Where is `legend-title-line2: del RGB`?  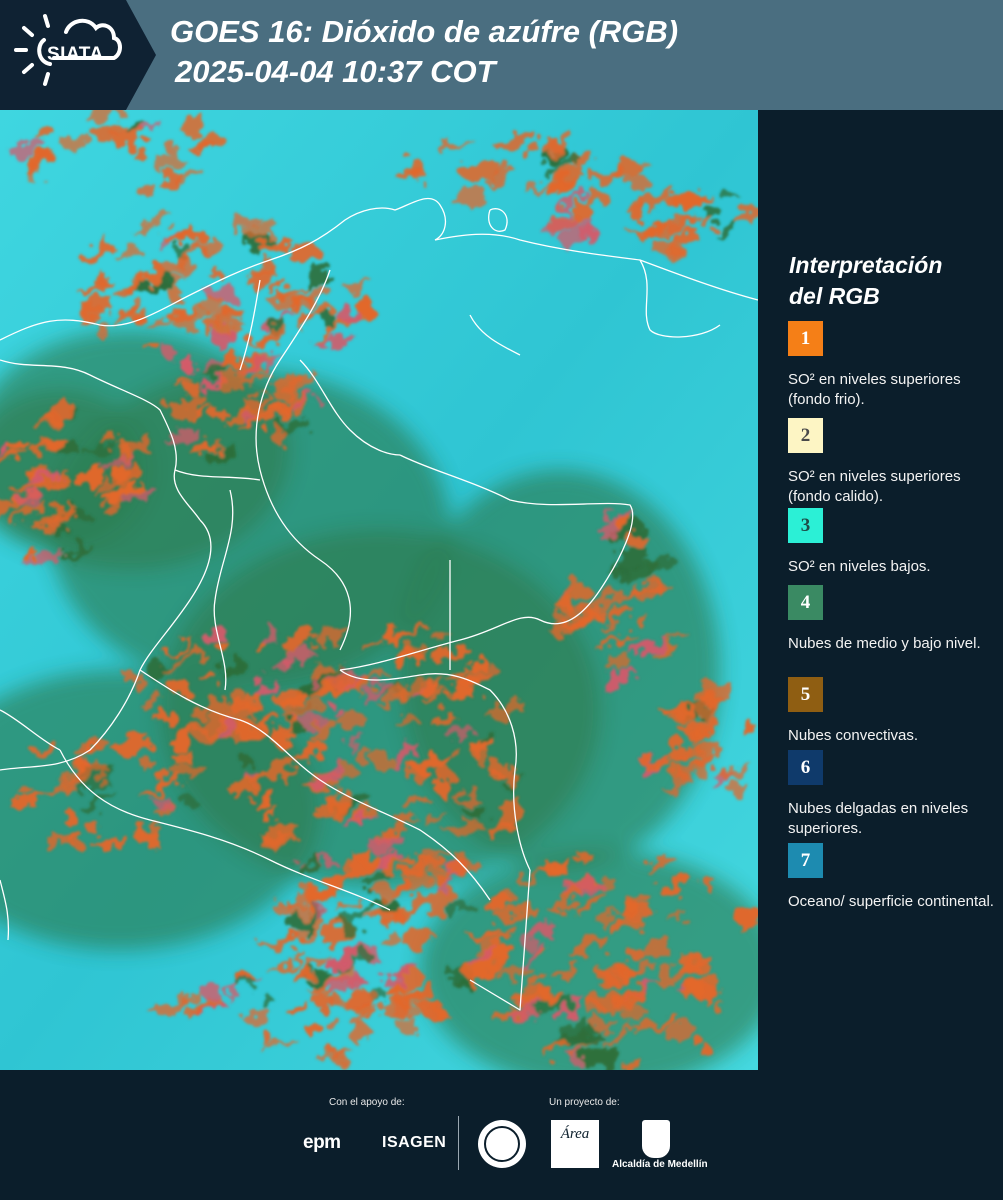 legend-title-line2: del RGB is located at coordinates (834, 296).